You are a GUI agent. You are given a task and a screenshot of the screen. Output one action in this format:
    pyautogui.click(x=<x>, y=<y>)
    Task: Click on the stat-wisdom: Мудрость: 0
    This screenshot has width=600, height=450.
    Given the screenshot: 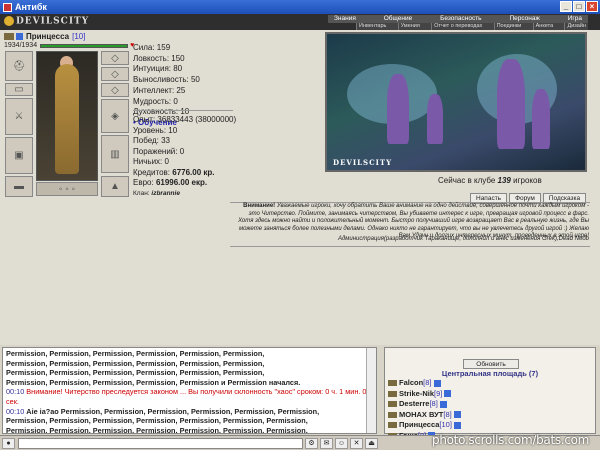 What is the action you would take?
    pyautogui.click(x=155, y=101)
    